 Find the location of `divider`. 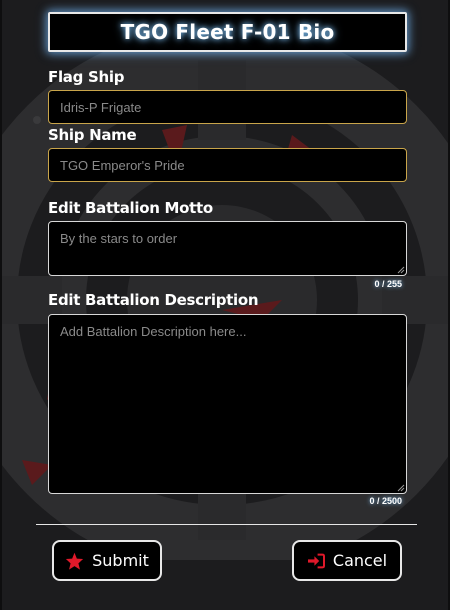

divider is located at coordinates (226, 524).